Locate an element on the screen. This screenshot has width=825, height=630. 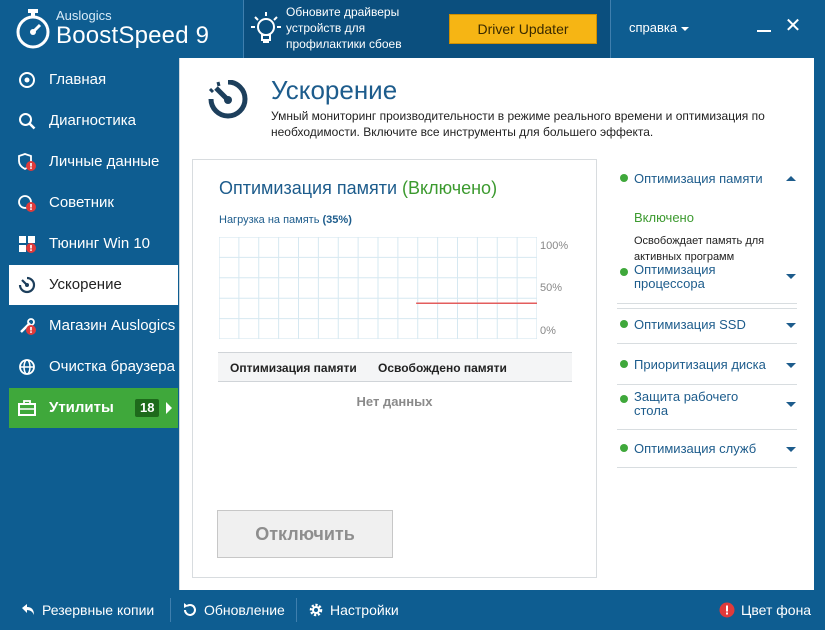
home-icon is located at coordinates (27, 80).